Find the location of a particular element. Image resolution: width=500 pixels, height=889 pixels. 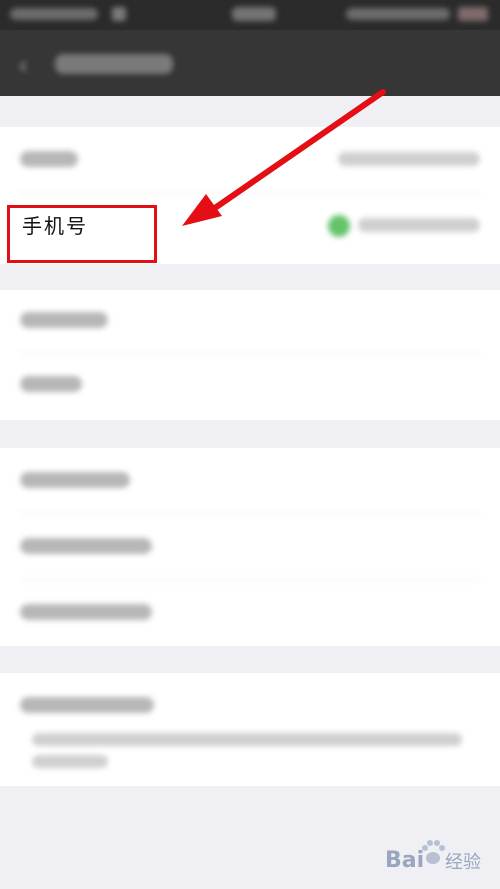

password-row is located at coordinates (250, 322).